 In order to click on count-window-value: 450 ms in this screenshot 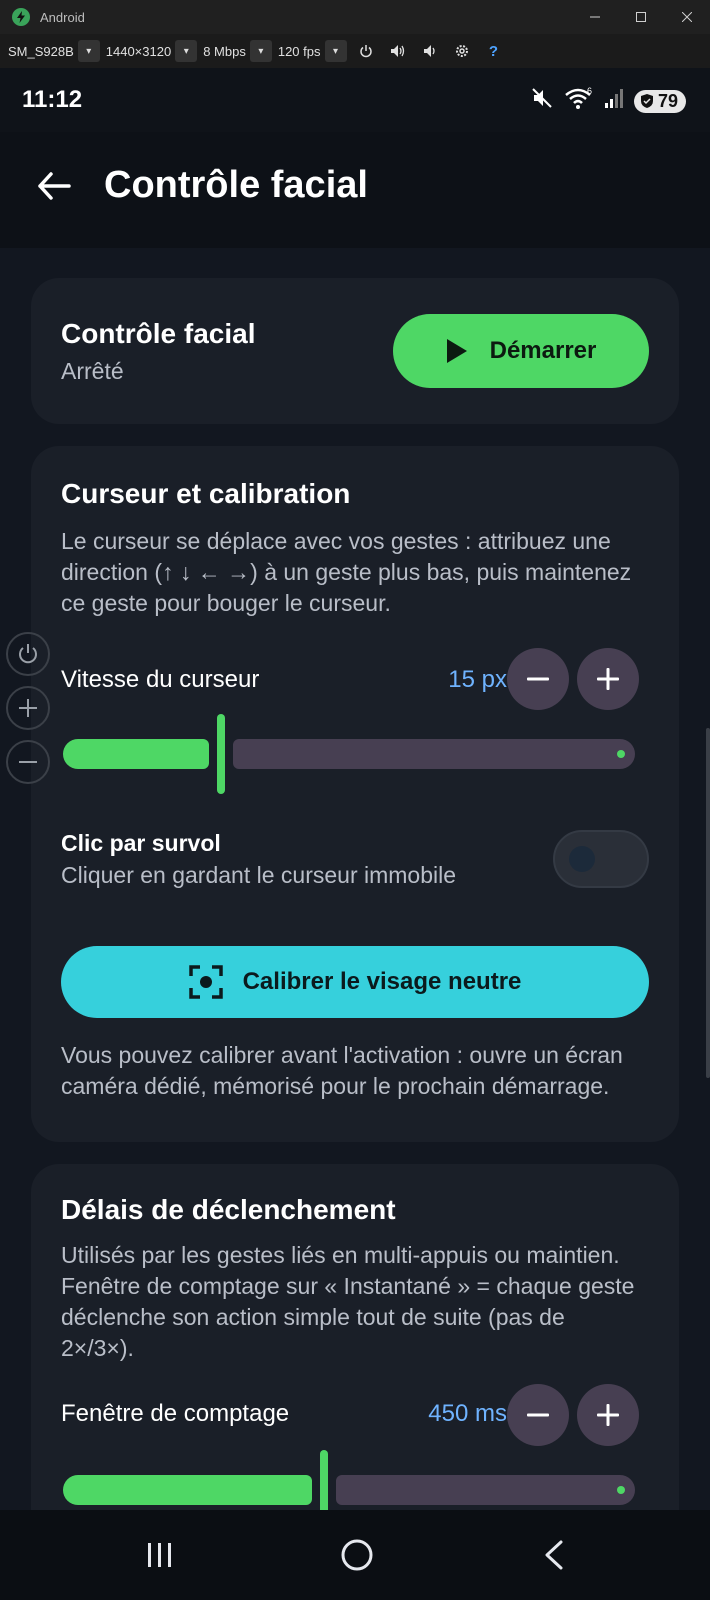, I will do `click(467, 1413)`.